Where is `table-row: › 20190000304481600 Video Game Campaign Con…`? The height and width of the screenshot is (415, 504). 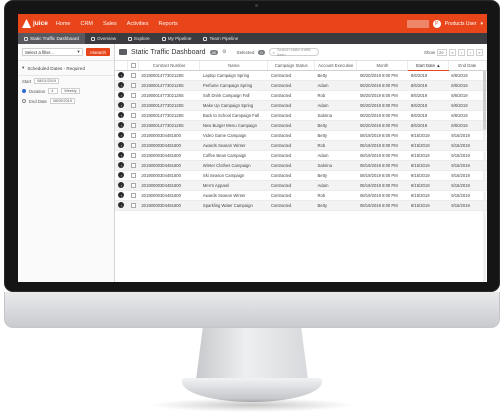
table-row: › 20190000304481600 Video Game Campaign Con… is located at coordinates (301, 135).